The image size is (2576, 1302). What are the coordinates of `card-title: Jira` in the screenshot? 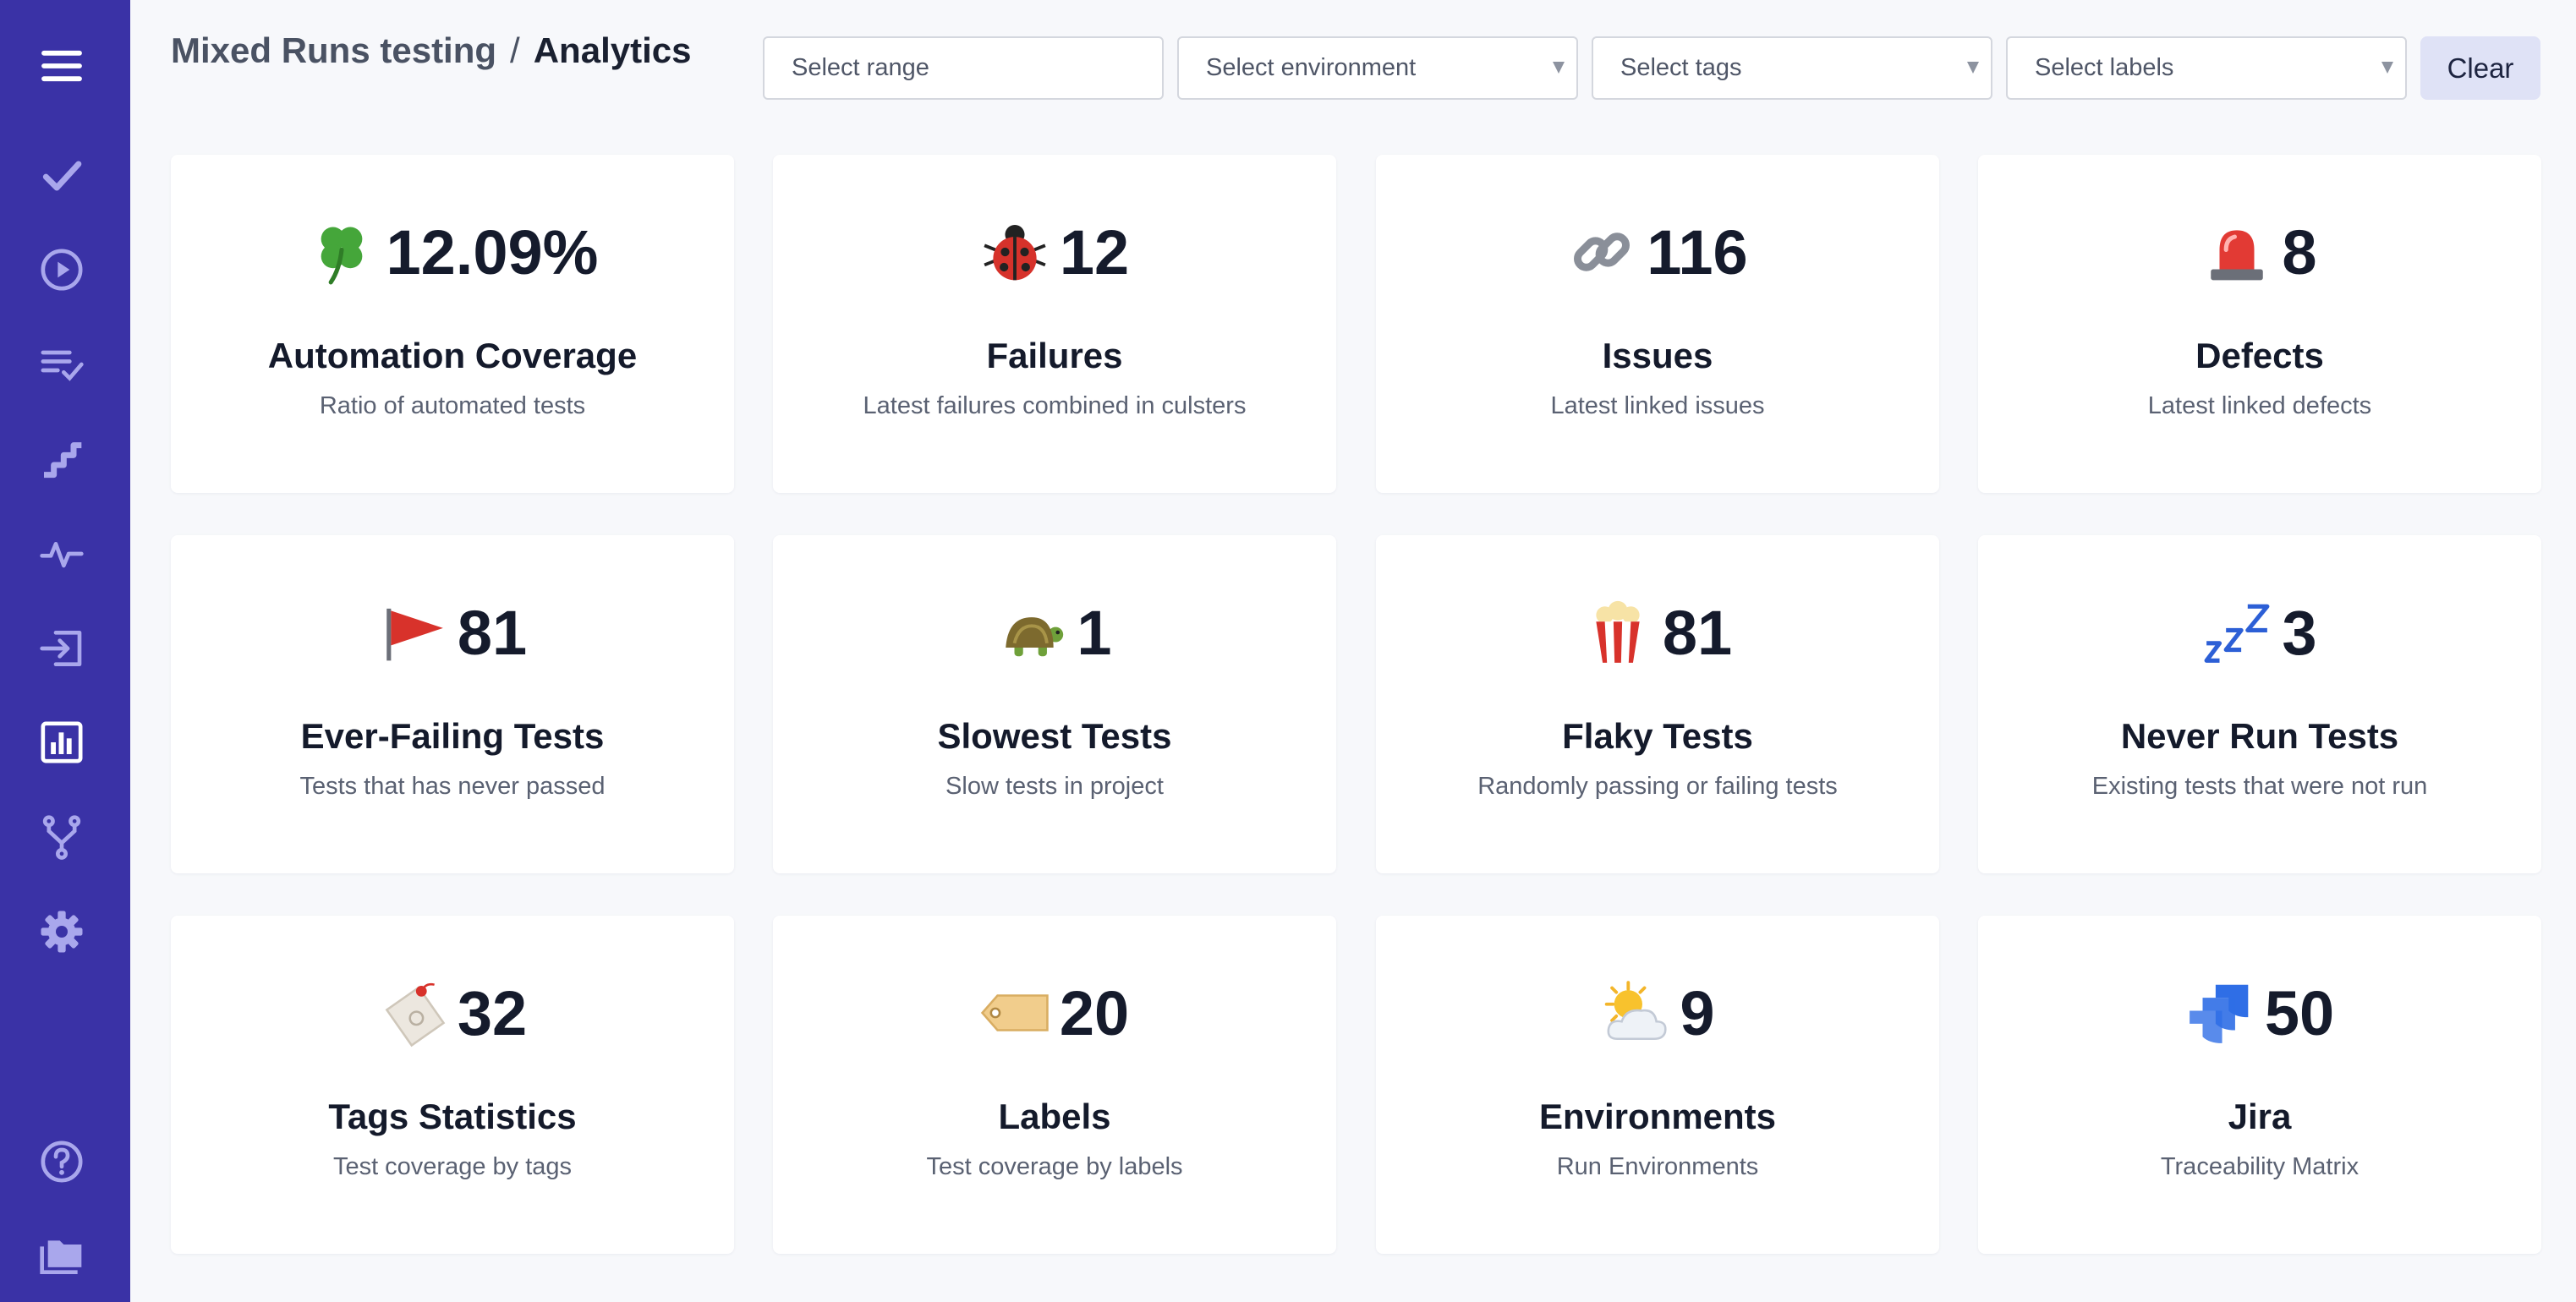 It's located at (2260, 1117).